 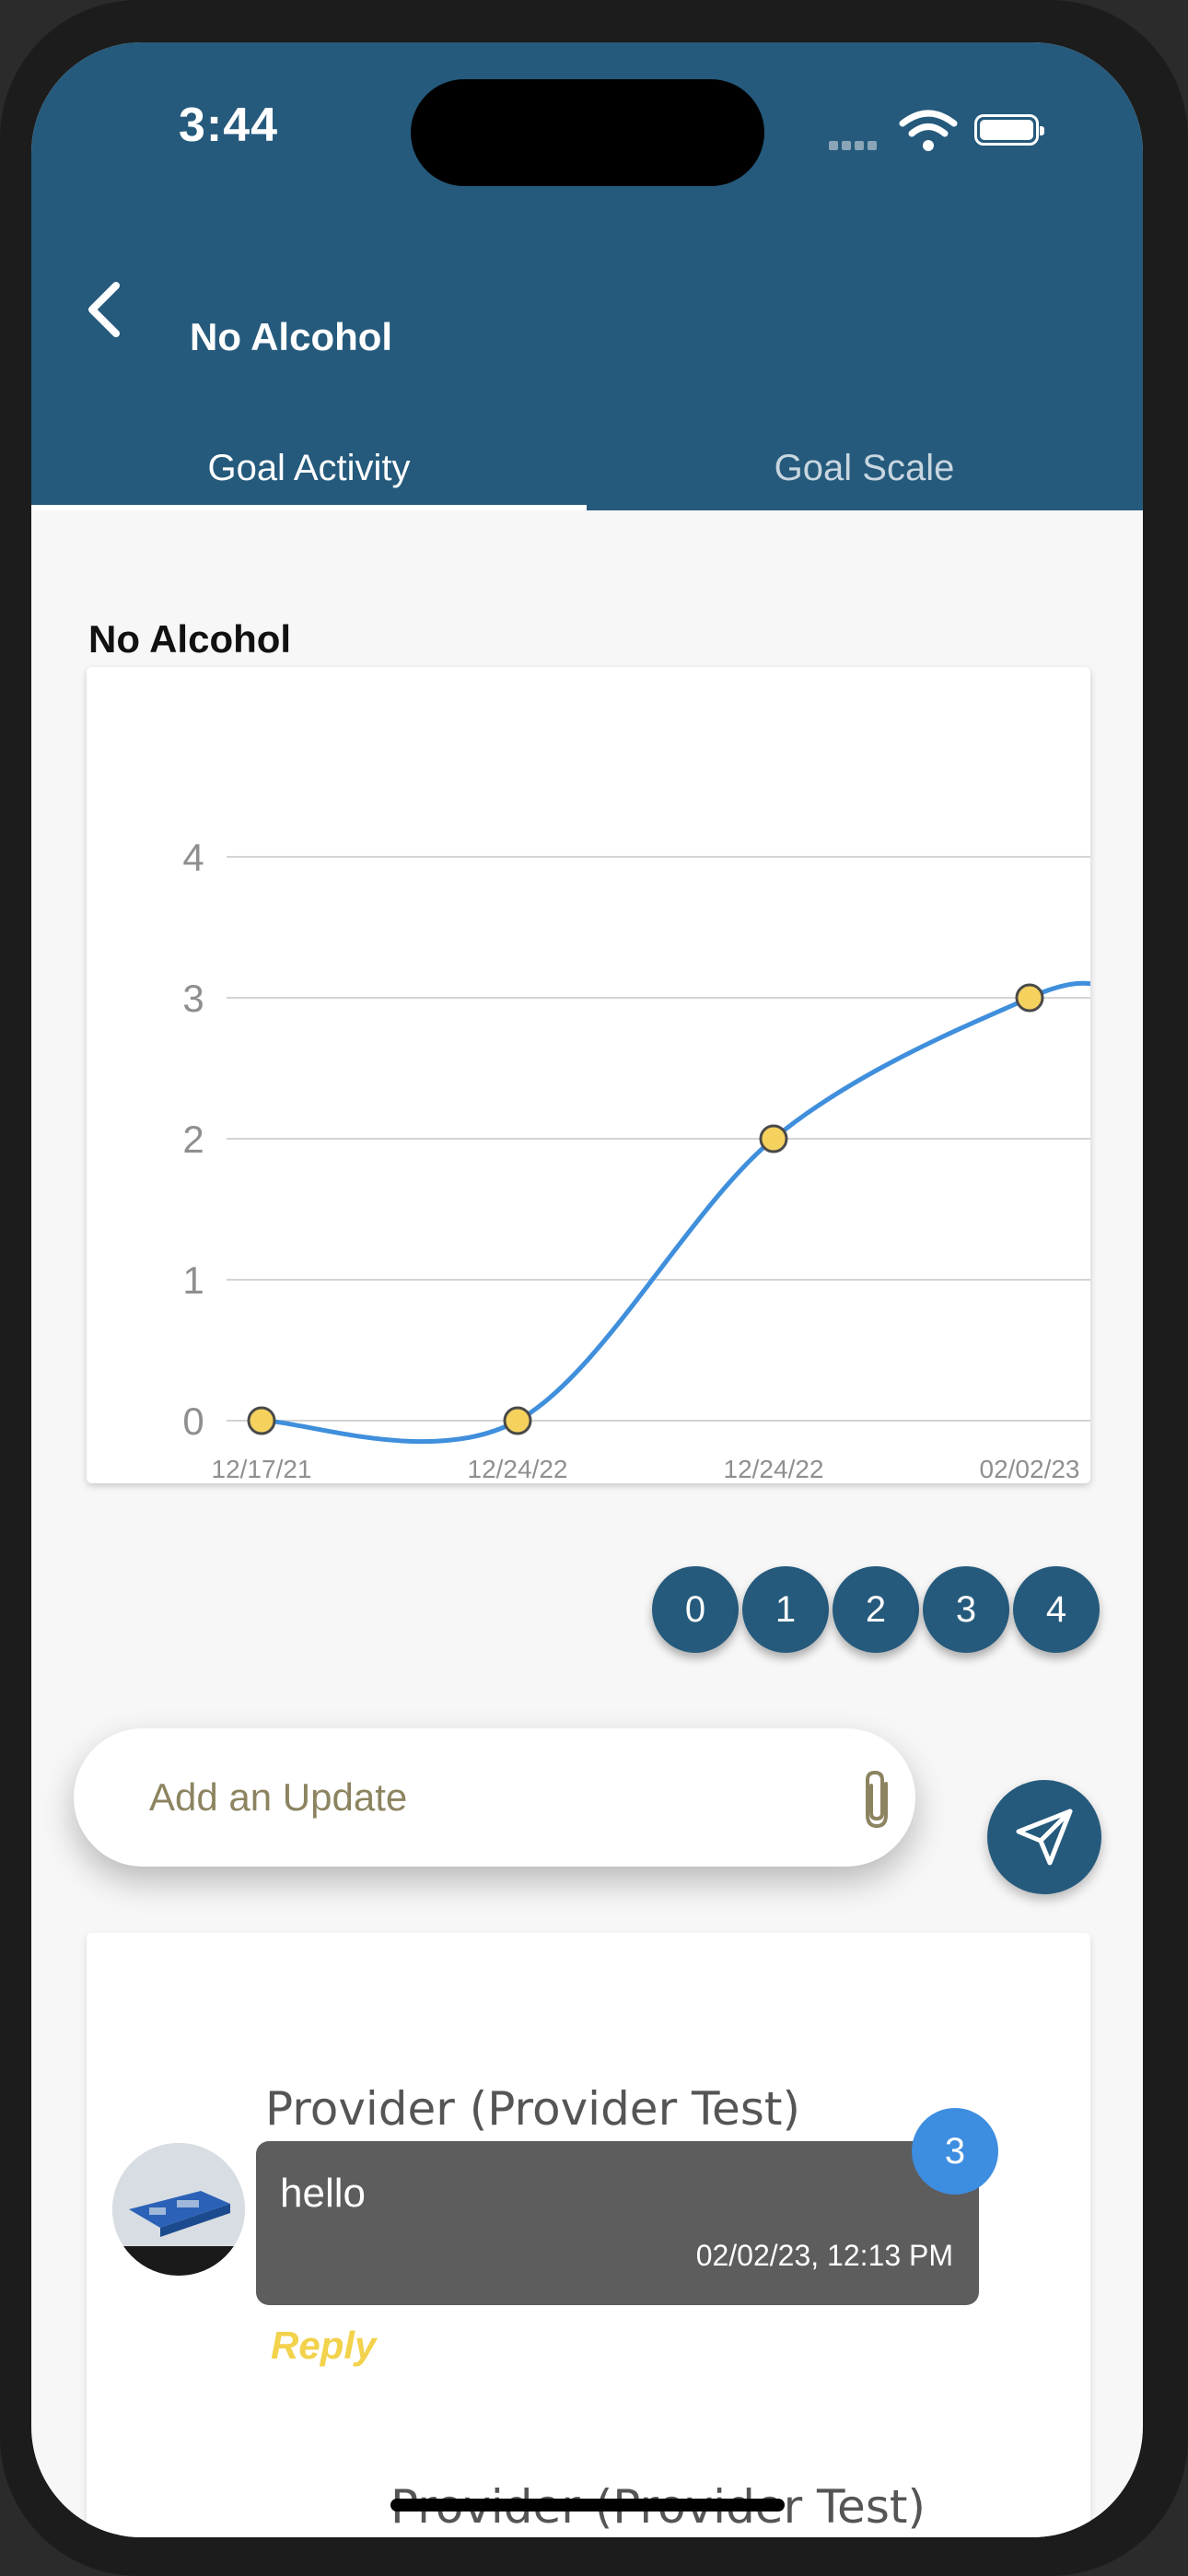 I want to click on reply-link: Reply, so click(x=323, y=2346).